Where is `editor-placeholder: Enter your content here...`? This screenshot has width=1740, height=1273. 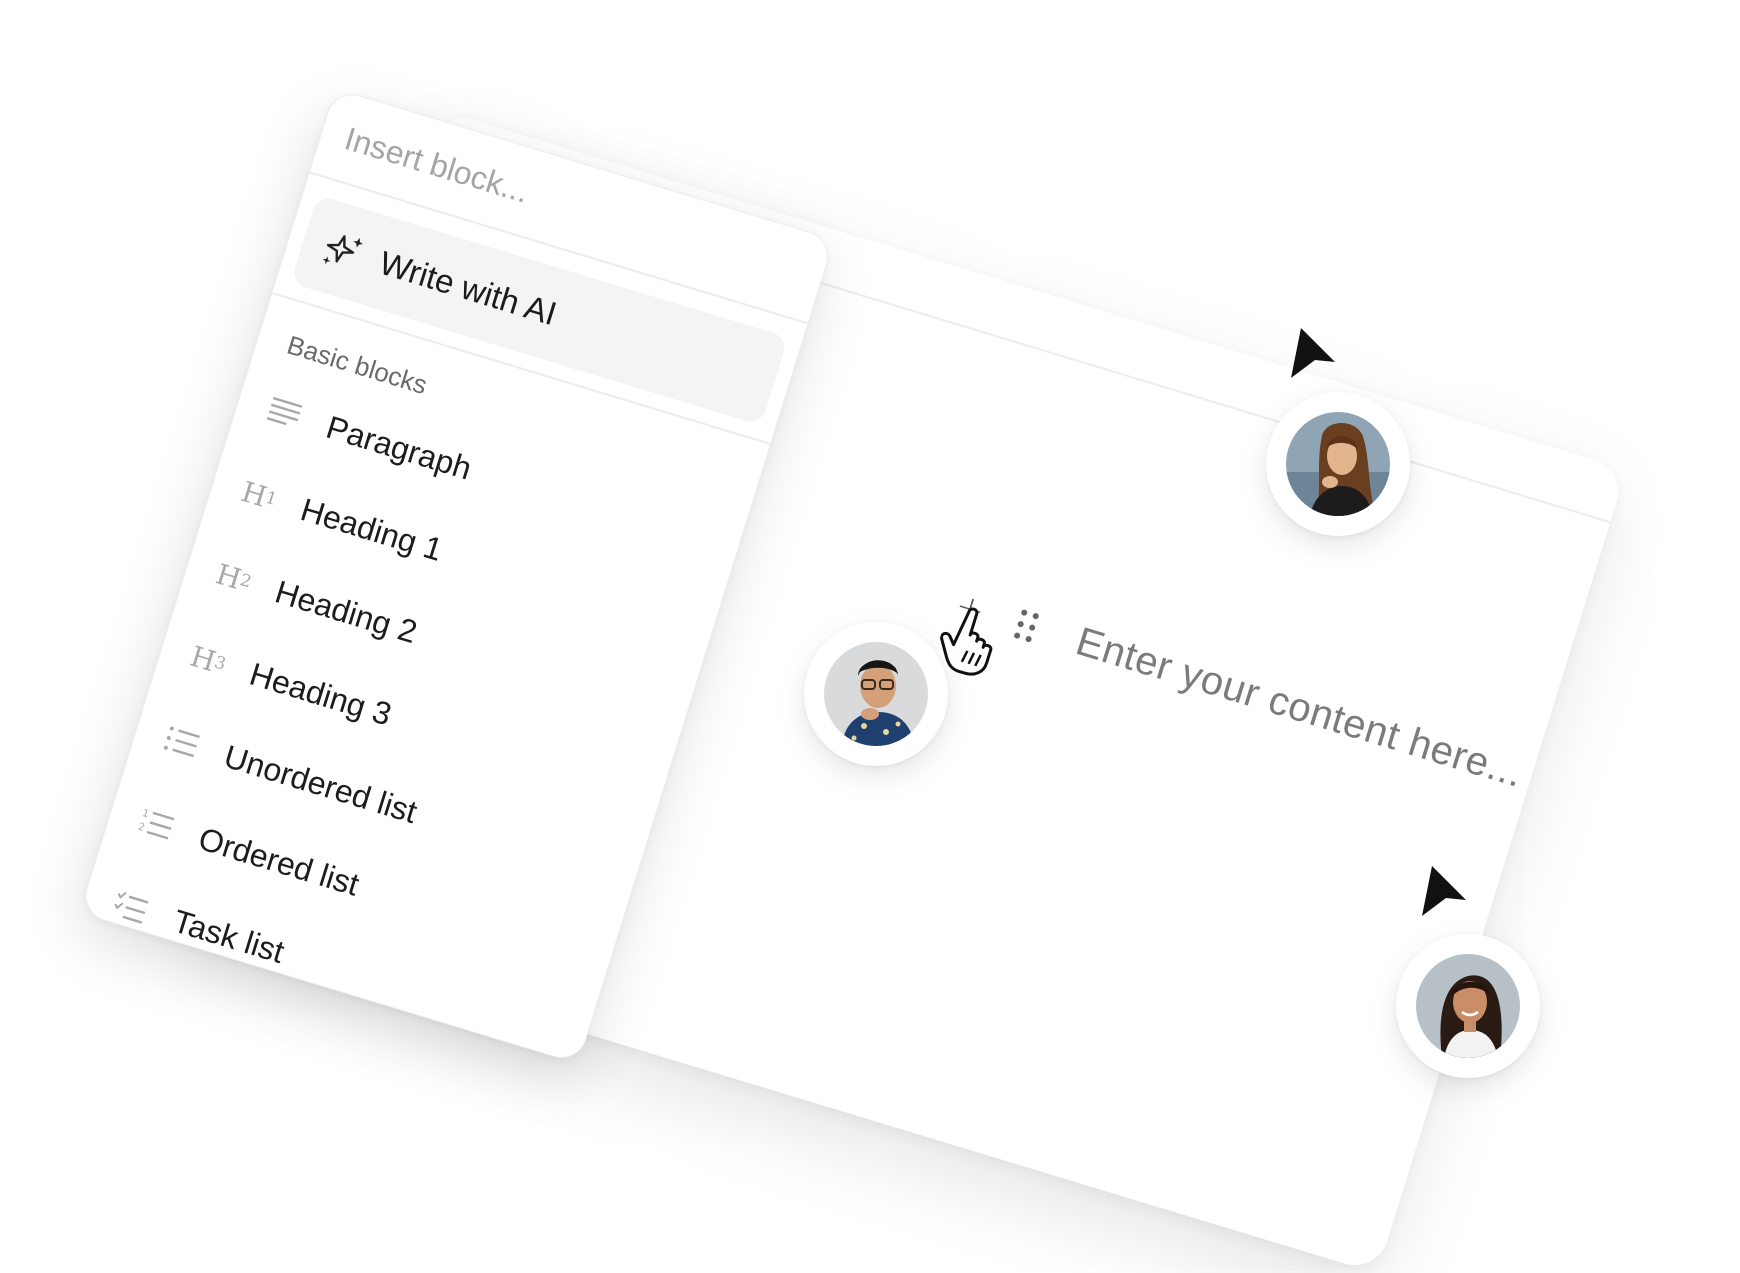 editor-placeholder: Enter your content here... is located at coordinates (1299, 708).